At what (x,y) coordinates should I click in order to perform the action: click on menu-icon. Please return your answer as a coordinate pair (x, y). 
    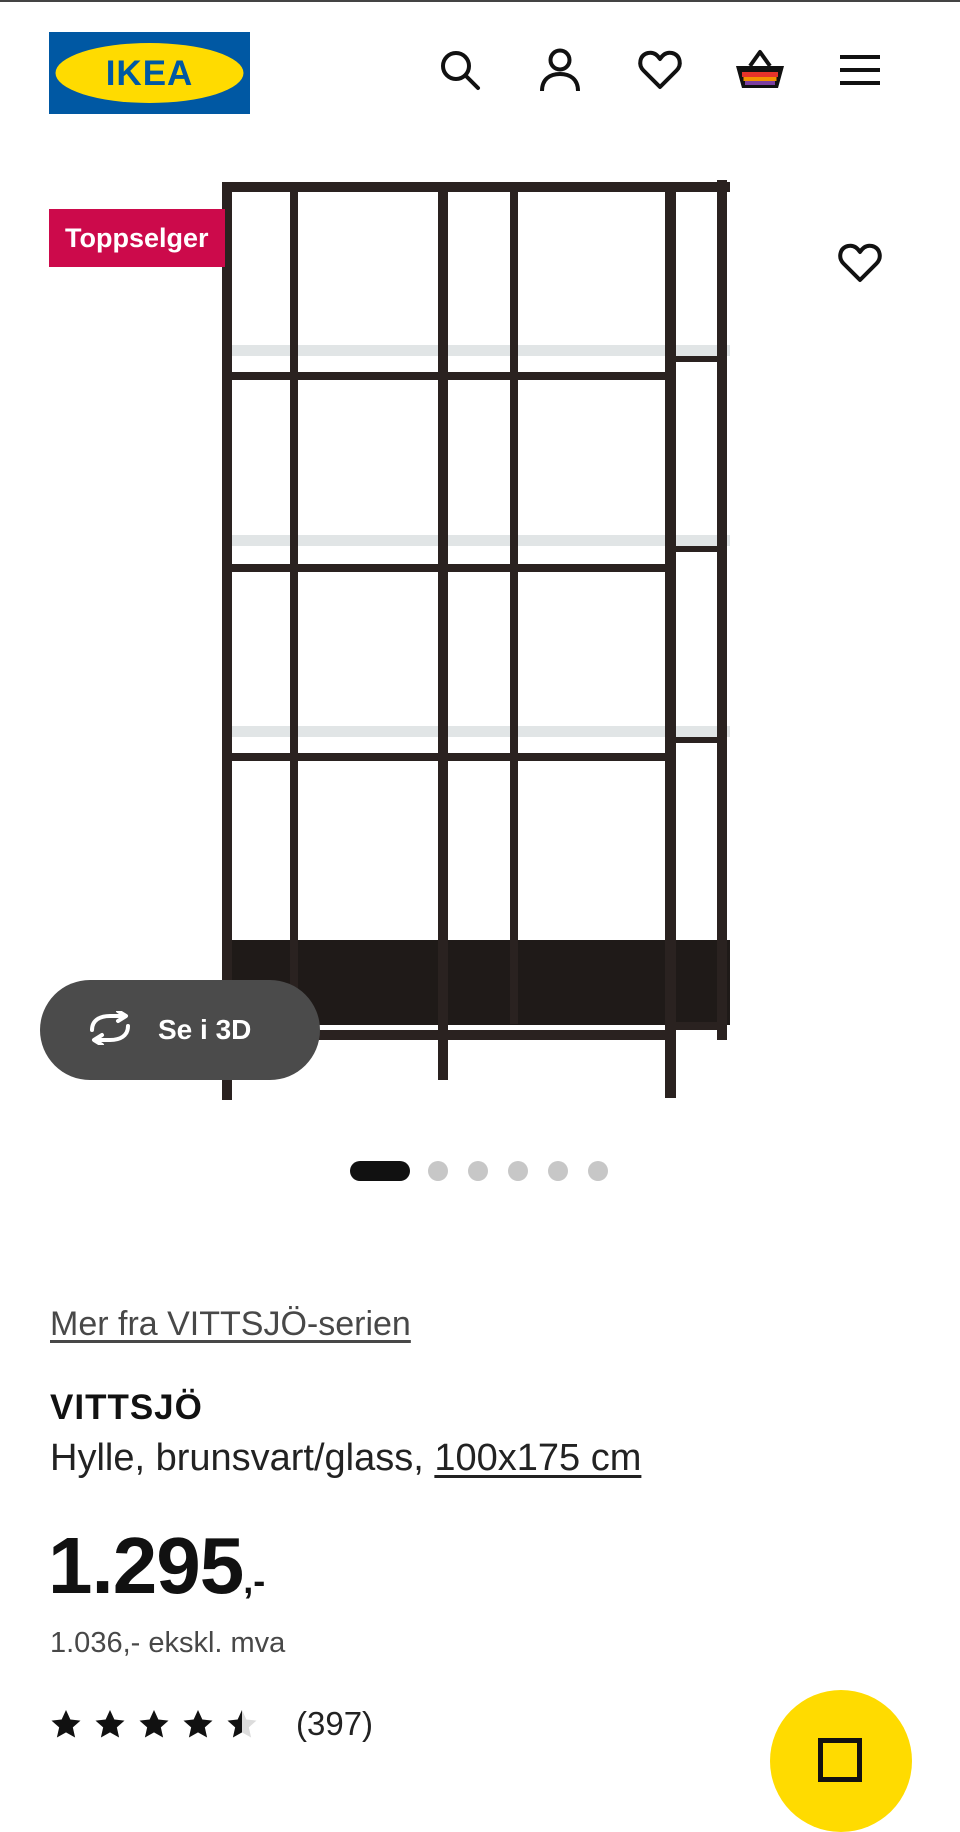
    Looking at the image, I should click on (860, 70).